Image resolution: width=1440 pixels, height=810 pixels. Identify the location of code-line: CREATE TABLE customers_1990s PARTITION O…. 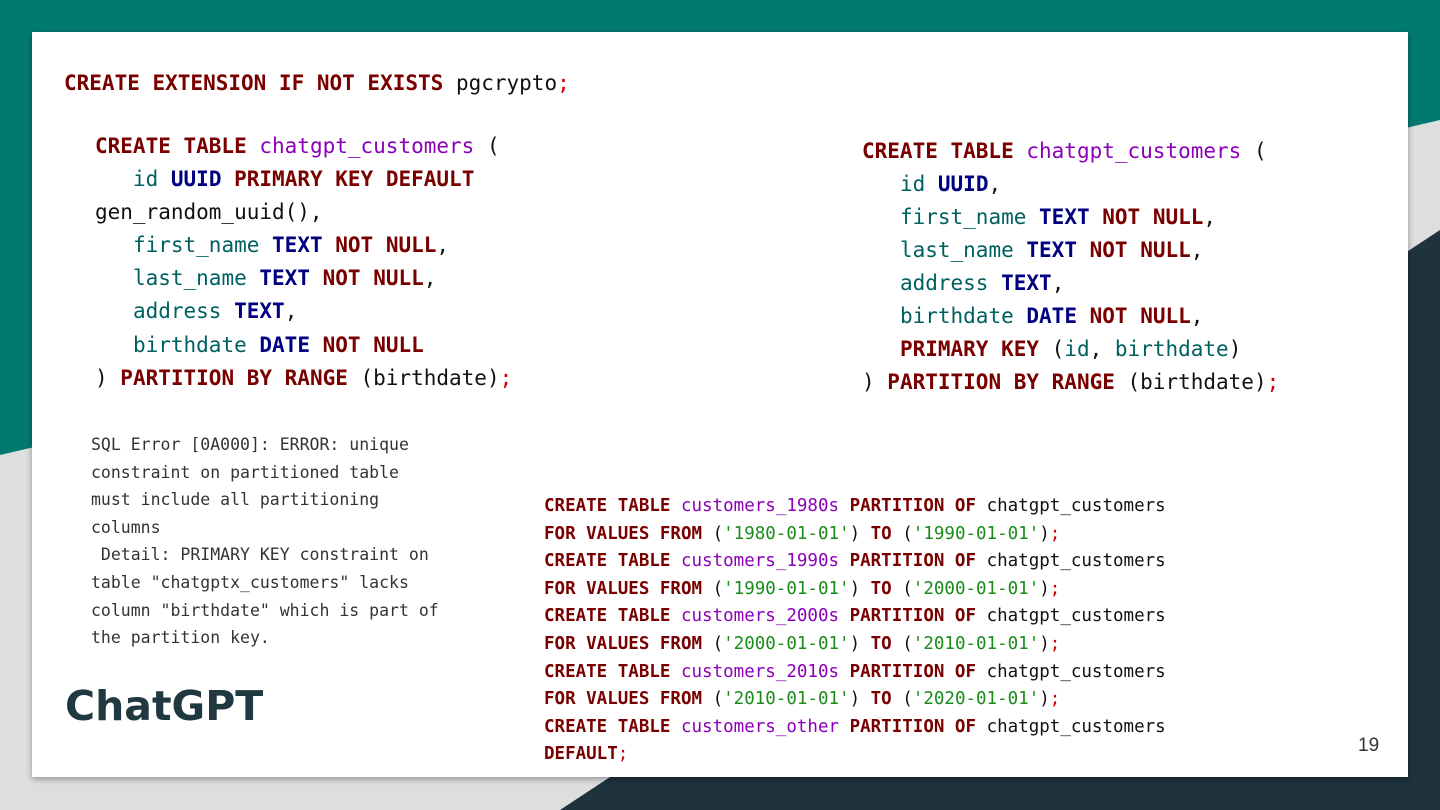
(855, 561).